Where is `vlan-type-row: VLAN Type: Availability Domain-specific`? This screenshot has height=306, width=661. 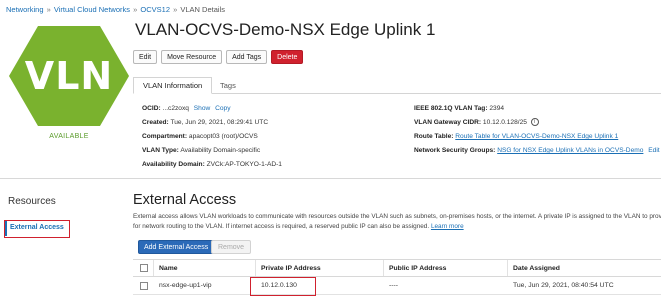
vlan-type-row: VLAN Type: Availability Domain-specific is located at coordinates (212, 151).